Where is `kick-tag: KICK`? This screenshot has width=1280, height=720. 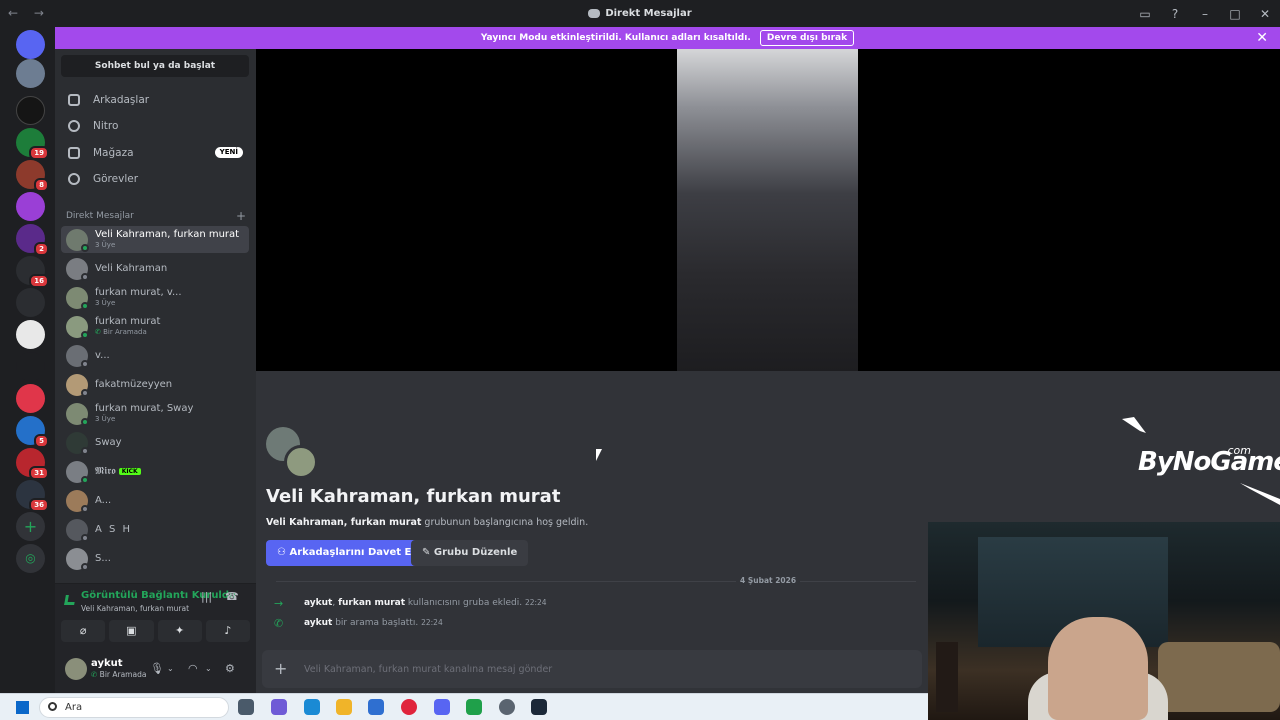
kick-tag: KICK is located at coordinates (129, 471).